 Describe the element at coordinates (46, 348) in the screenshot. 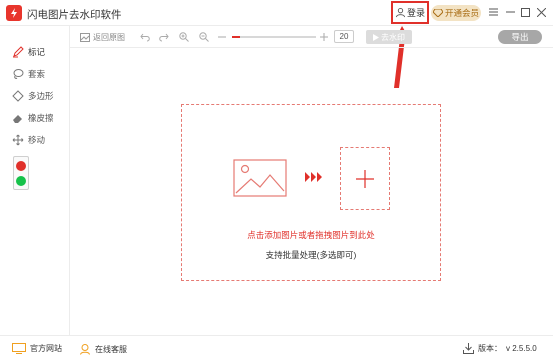

I see `official-website-label: 官方网站` at that location.